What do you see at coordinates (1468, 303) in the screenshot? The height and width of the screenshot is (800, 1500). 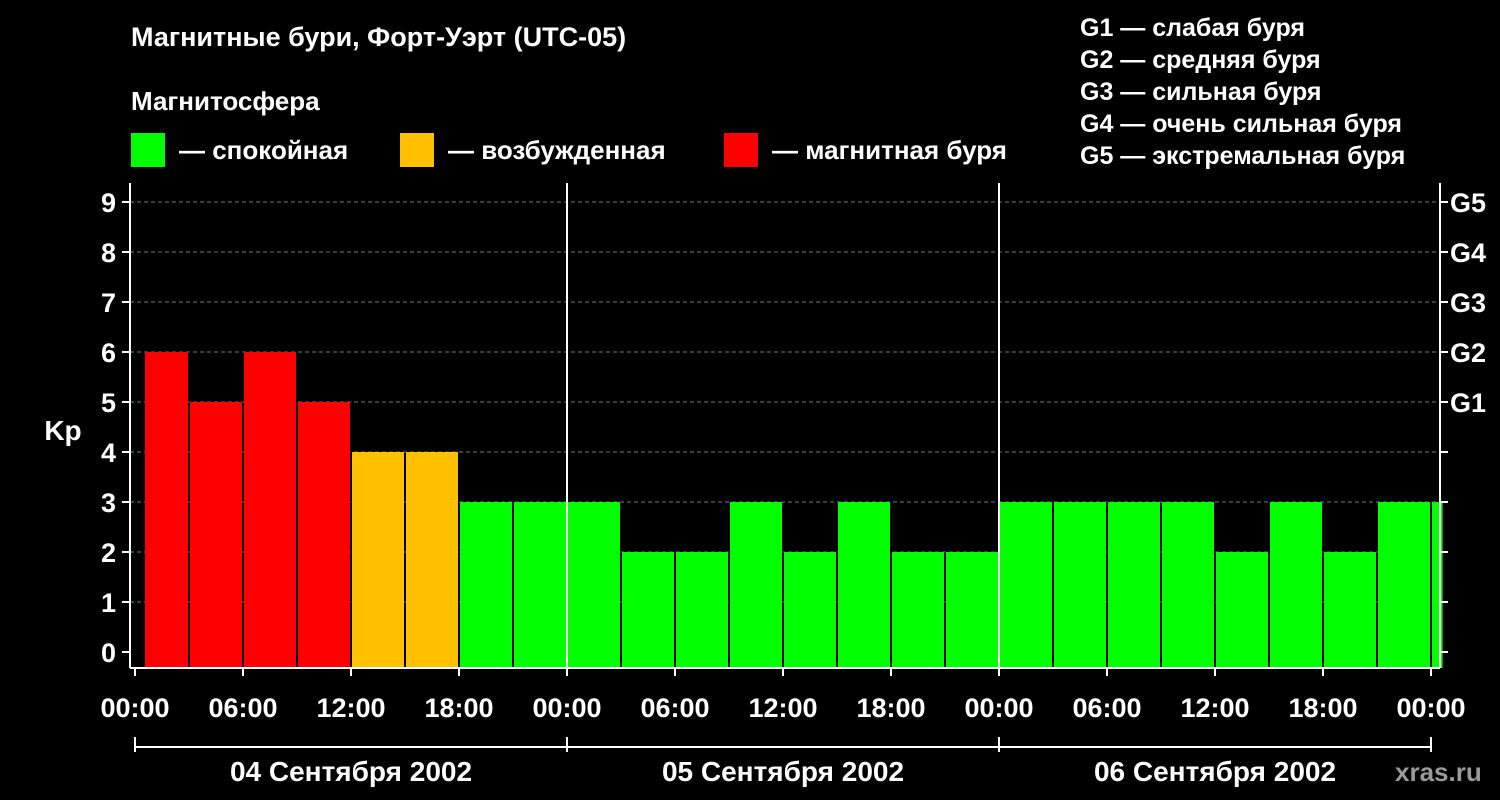 I see `g-scale-label: G3` at bounding box center [1468, 303].